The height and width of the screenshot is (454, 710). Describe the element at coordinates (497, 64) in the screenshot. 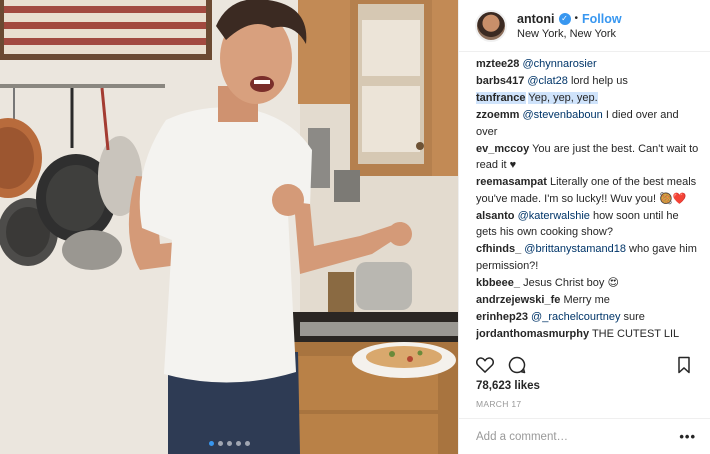

I see `comment-username: mztee28` at that location.